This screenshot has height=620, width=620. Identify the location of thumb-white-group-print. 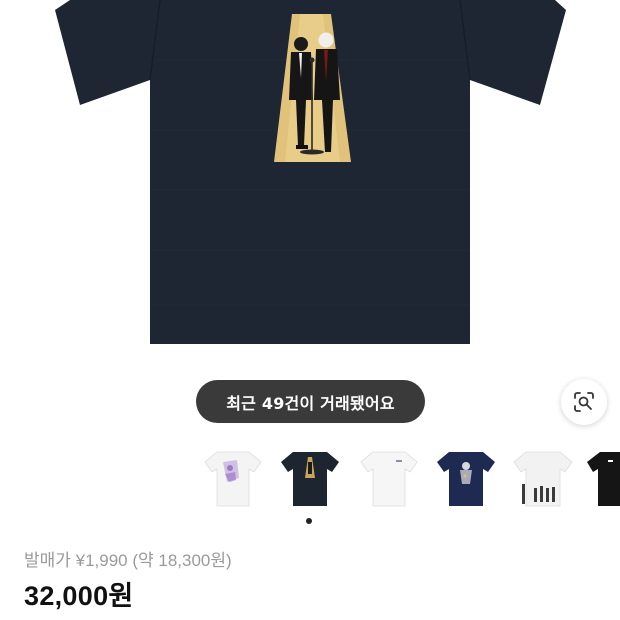
(543, 479).